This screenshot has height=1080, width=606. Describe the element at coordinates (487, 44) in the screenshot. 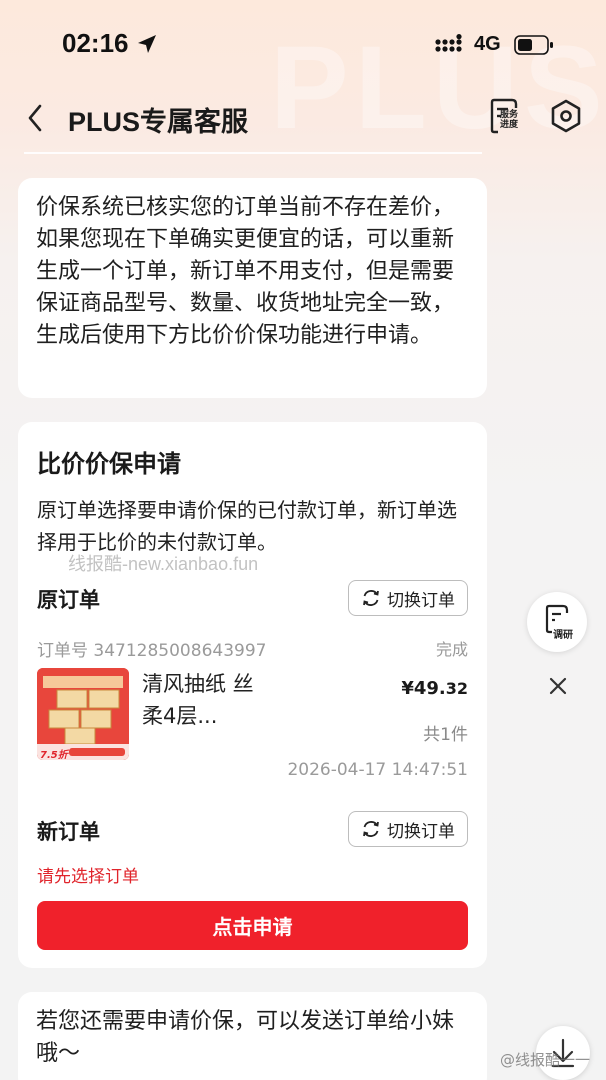

I see `network-label: 4G` at that location.